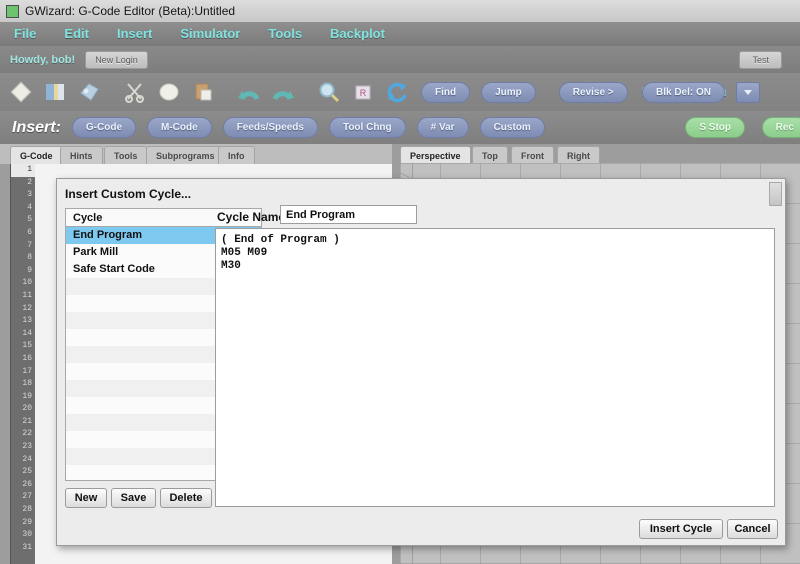 This screenshot has width=800, height=564. Describe the element at coordinates (36, 155) in the screenshot. I see `tab-gcode: G-Code` at that location.